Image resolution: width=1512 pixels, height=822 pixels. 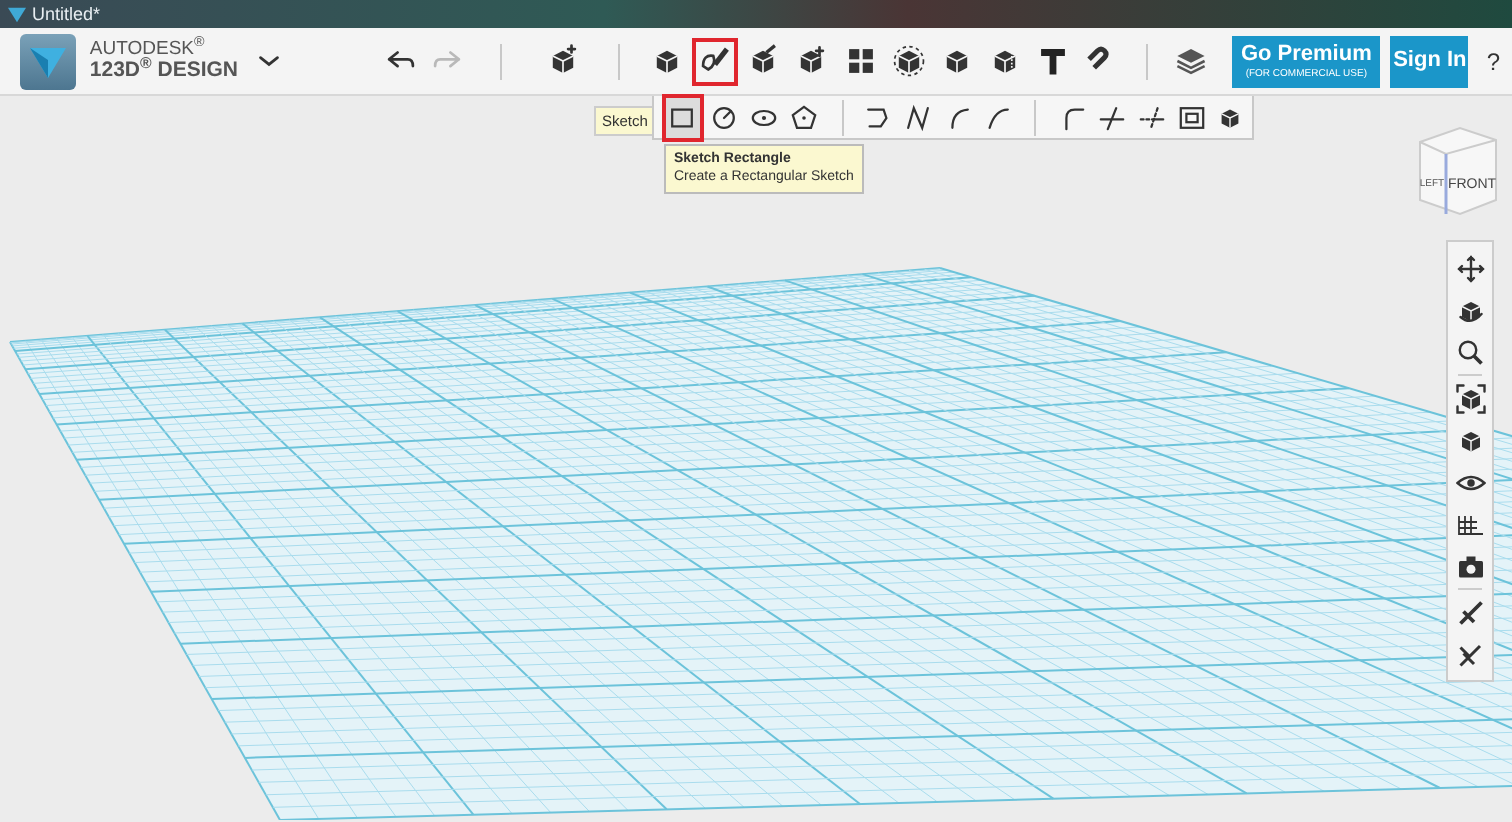 What do you see at coordinates (66, 14) in the screenshot?
I see `window-title: Untitled*` at bounding box center [66, 14].